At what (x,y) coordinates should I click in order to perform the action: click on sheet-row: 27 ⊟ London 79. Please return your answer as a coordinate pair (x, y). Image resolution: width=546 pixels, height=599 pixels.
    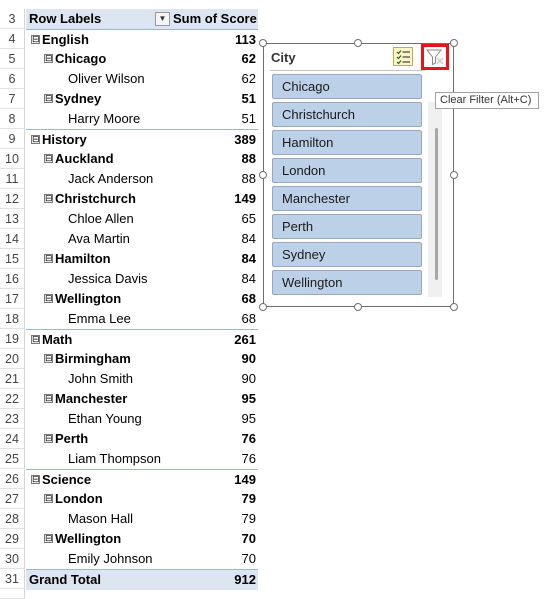
    Looking at the image, I should click on (273, 499).